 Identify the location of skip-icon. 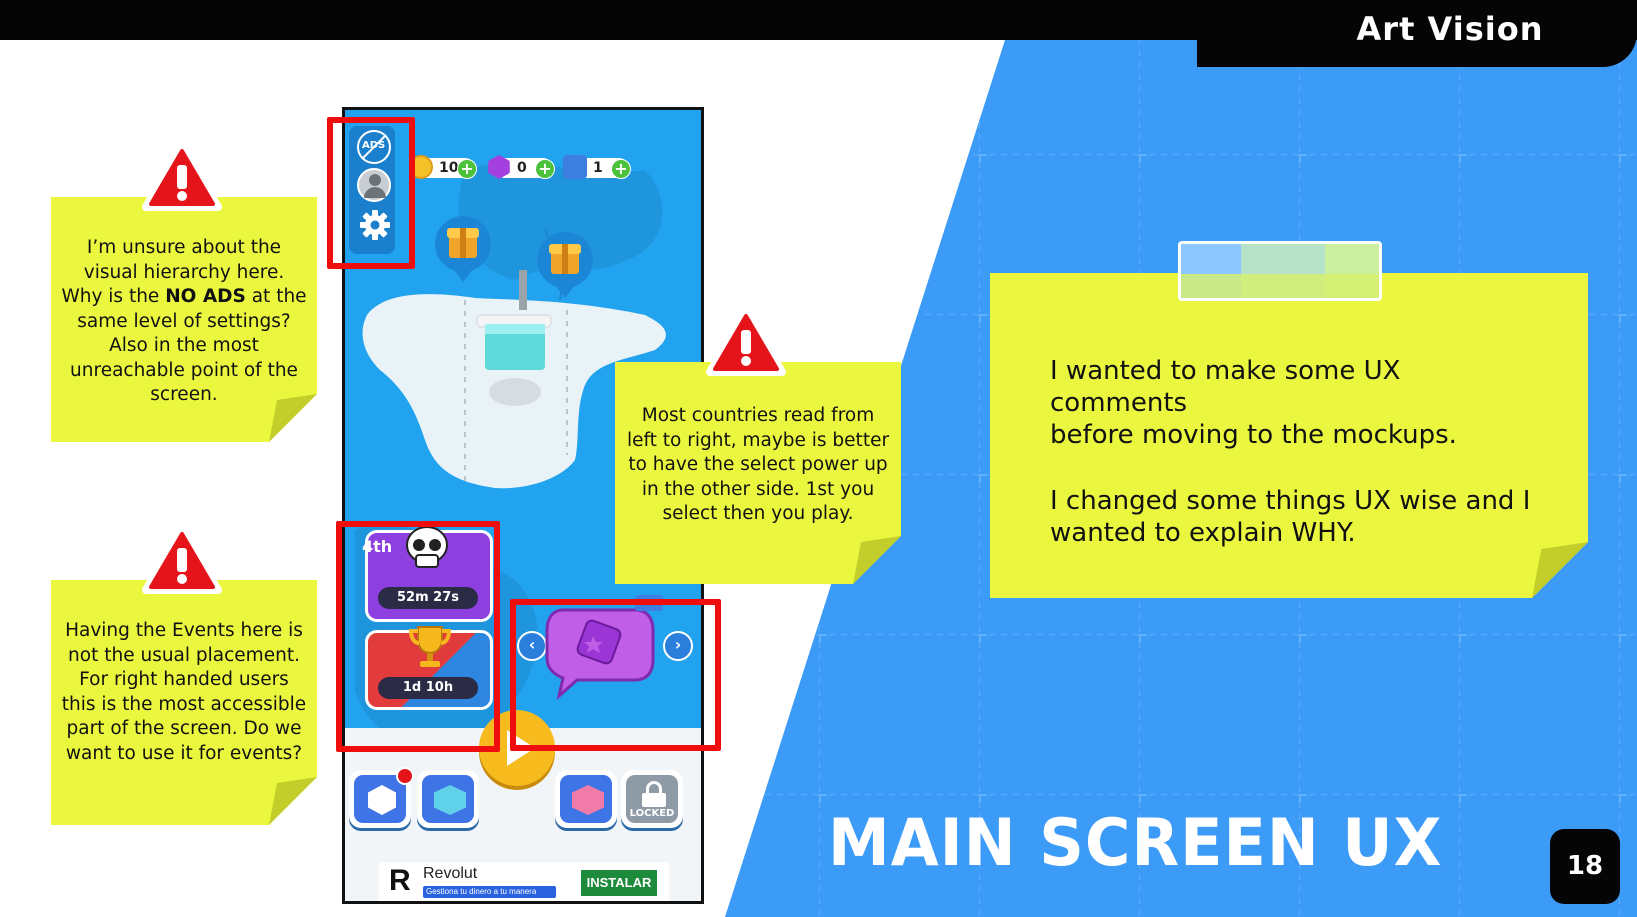
(575, 167).